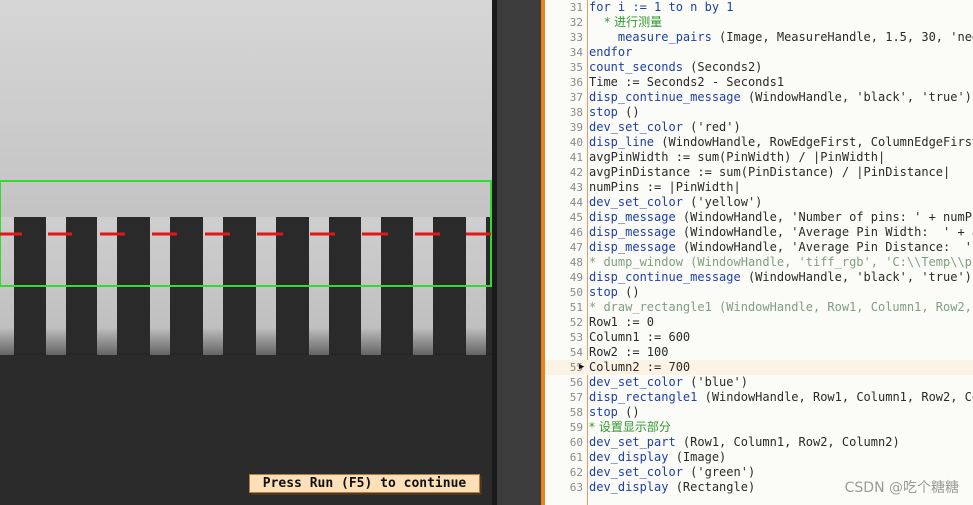 The height and width of the screenshot is (505, 973). What do you see at coordinates (759, 22) in the screenshot?
I see `code-line: 32 * 进行测量` at bounding box center [759, 22].